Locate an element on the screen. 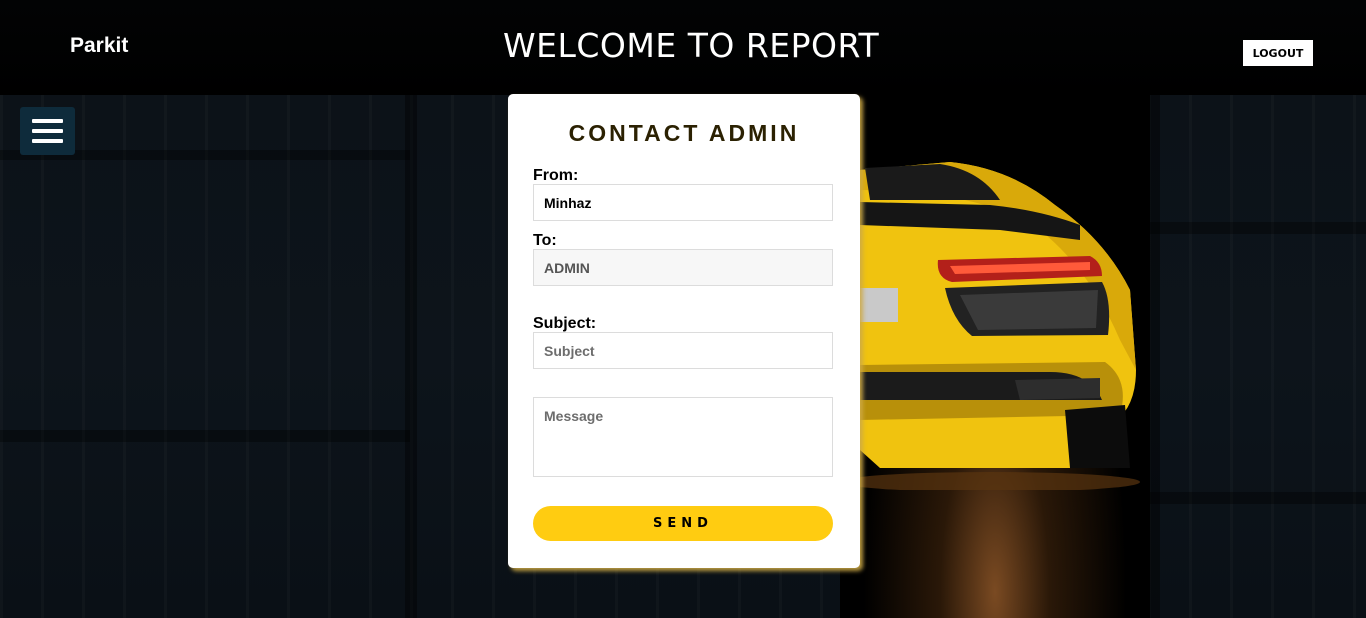 The width and height of the screenshot is (1366, 618). page-title: WELCOME TO REPORT is located at coordinates (691, 45).